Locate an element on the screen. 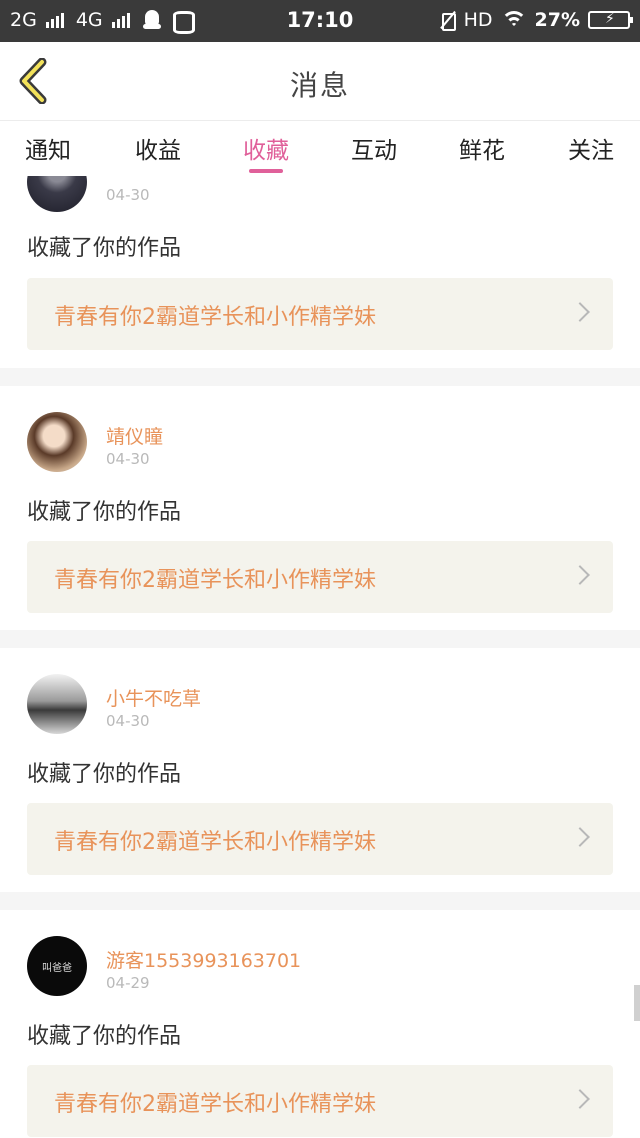  active-tab-indicator is located at coordinates (266, 171).